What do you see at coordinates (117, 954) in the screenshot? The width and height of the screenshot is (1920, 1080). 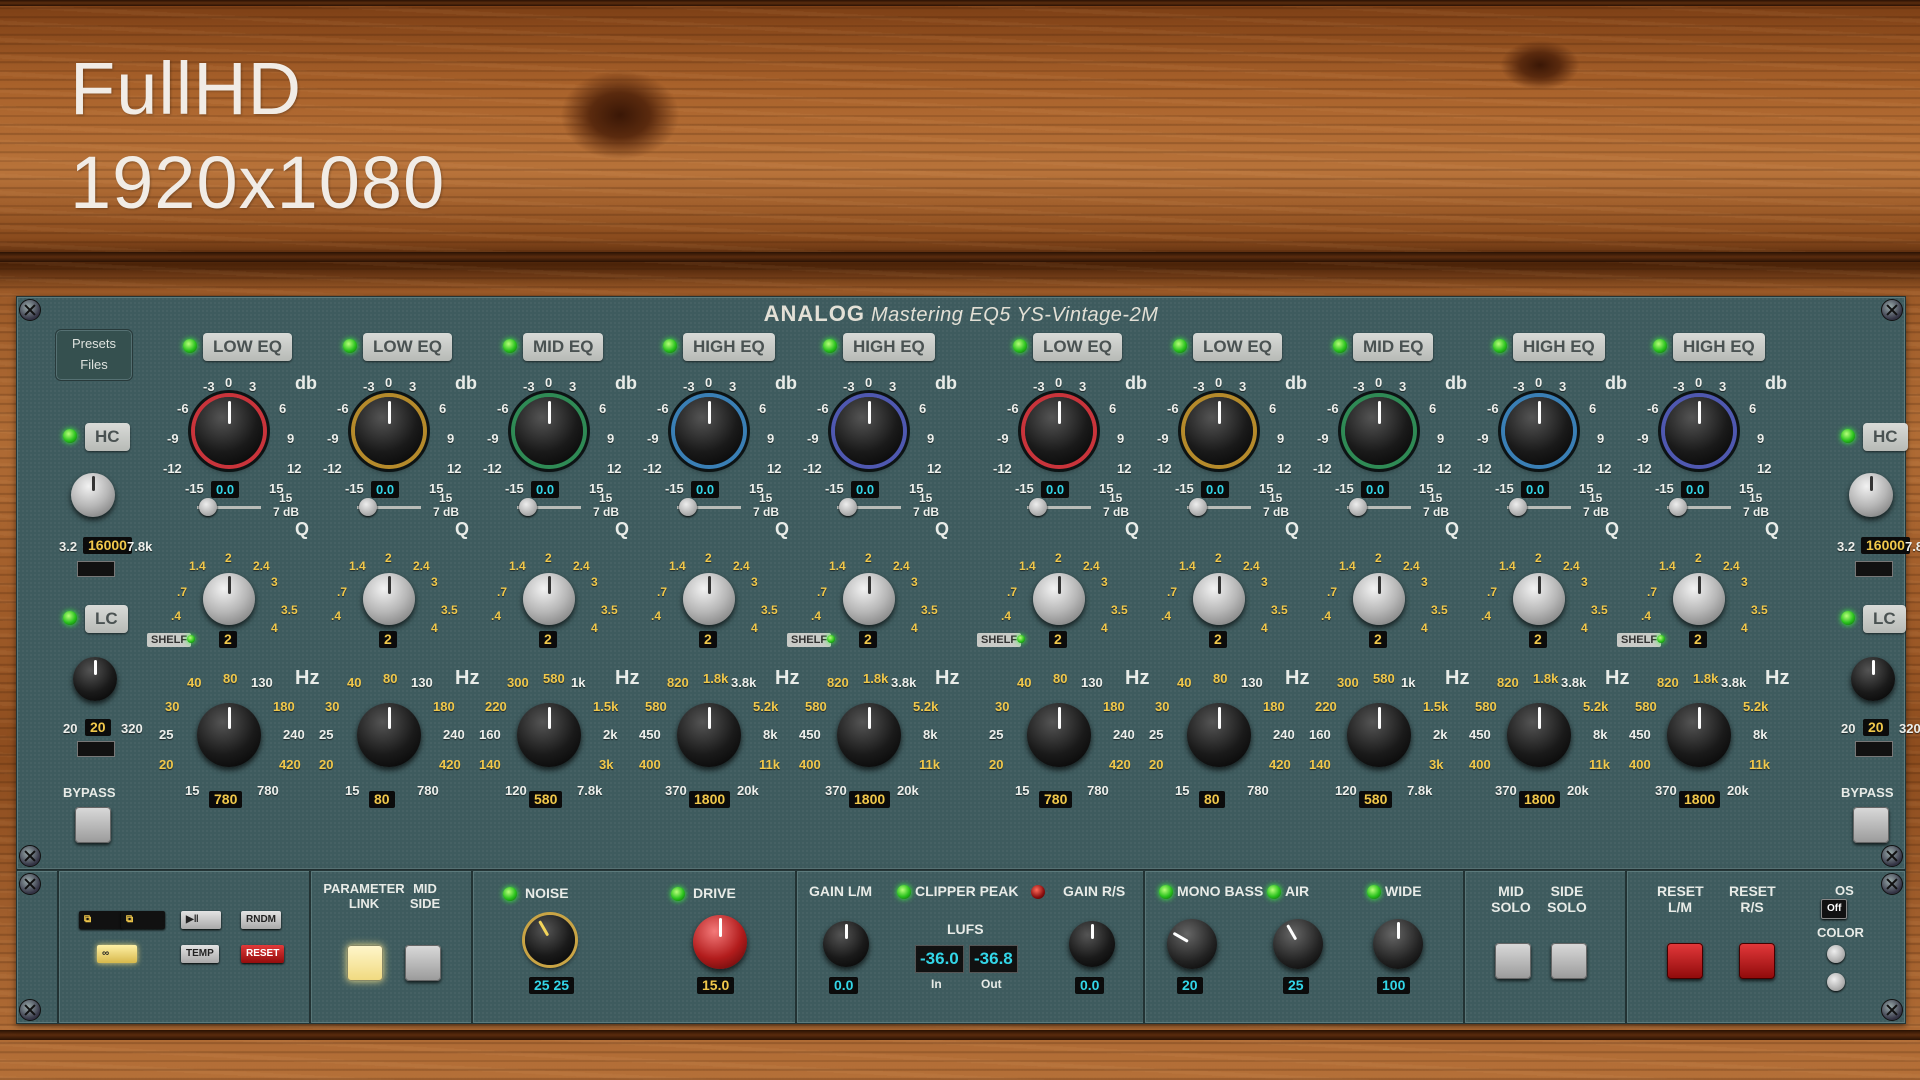 I see `ab-loop-icon: ∞` at bounding box center [117, 954].